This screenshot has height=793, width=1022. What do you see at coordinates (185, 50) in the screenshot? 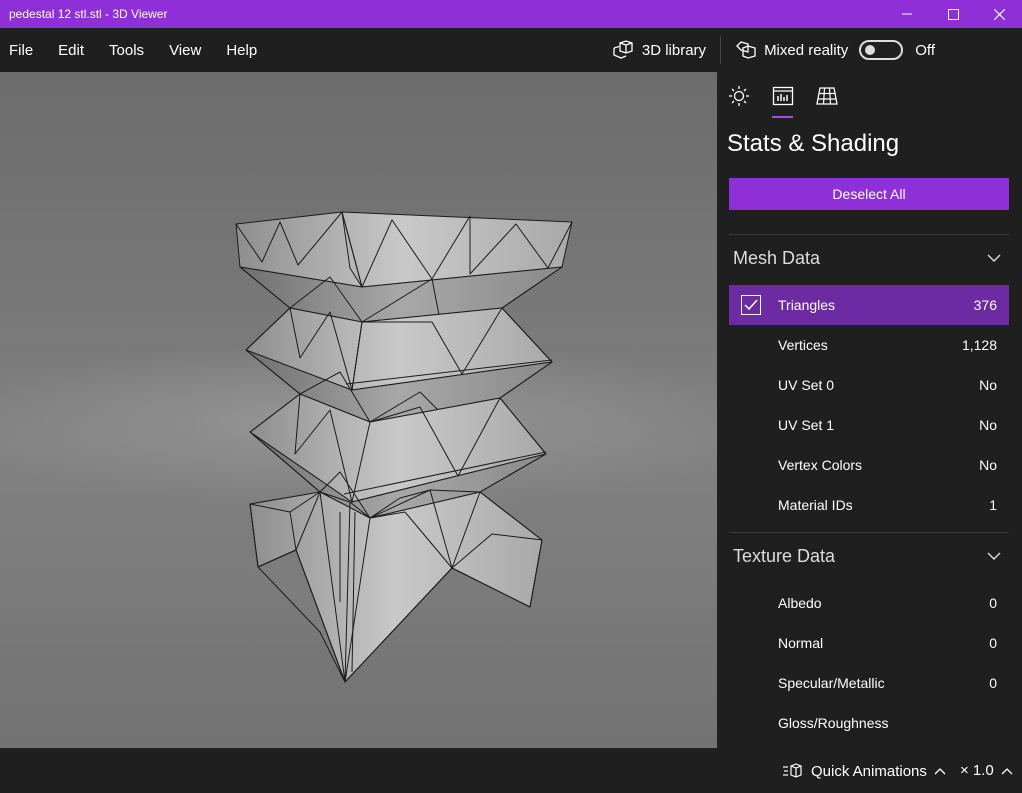
I see `menu-view: View` at bounding box center [185, 50].